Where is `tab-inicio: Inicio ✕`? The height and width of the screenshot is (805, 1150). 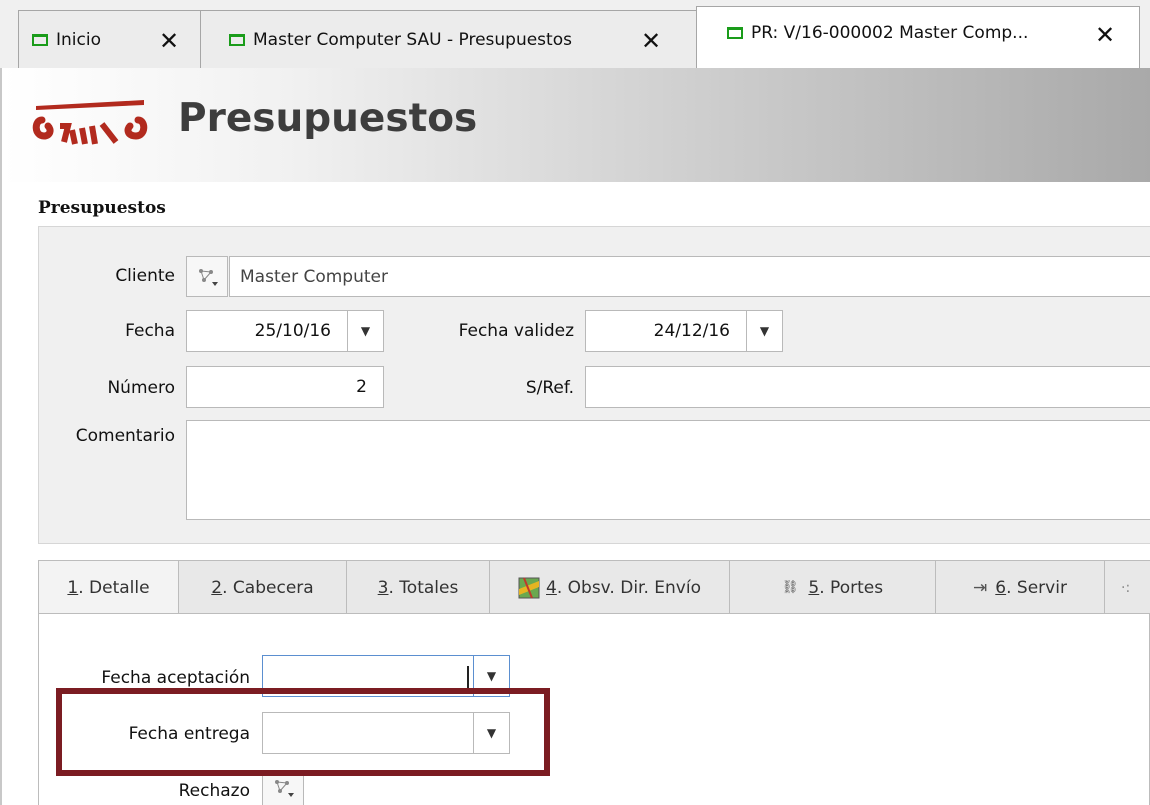
tab-inicio: Inicio ✕ is located at coordinates (109, 39).